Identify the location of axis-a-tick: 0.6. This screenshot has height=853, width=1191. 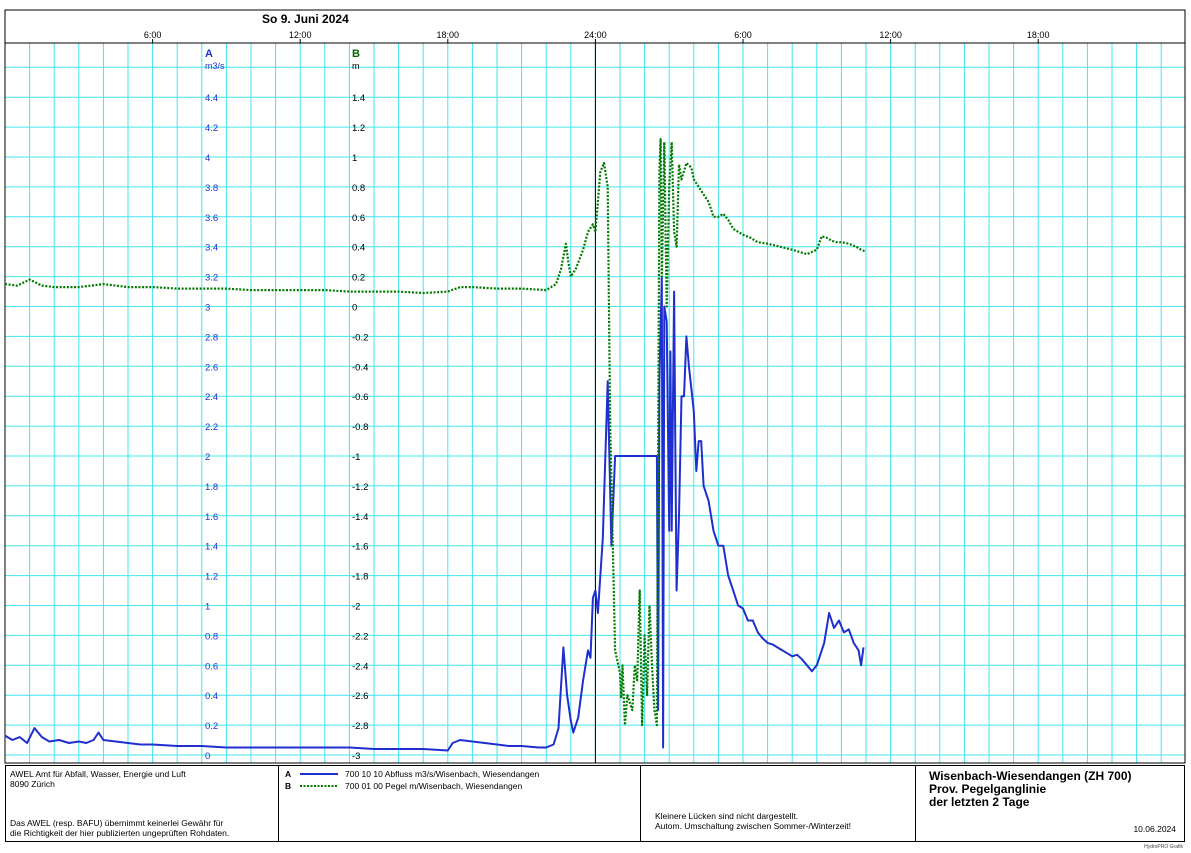
(211, 666).